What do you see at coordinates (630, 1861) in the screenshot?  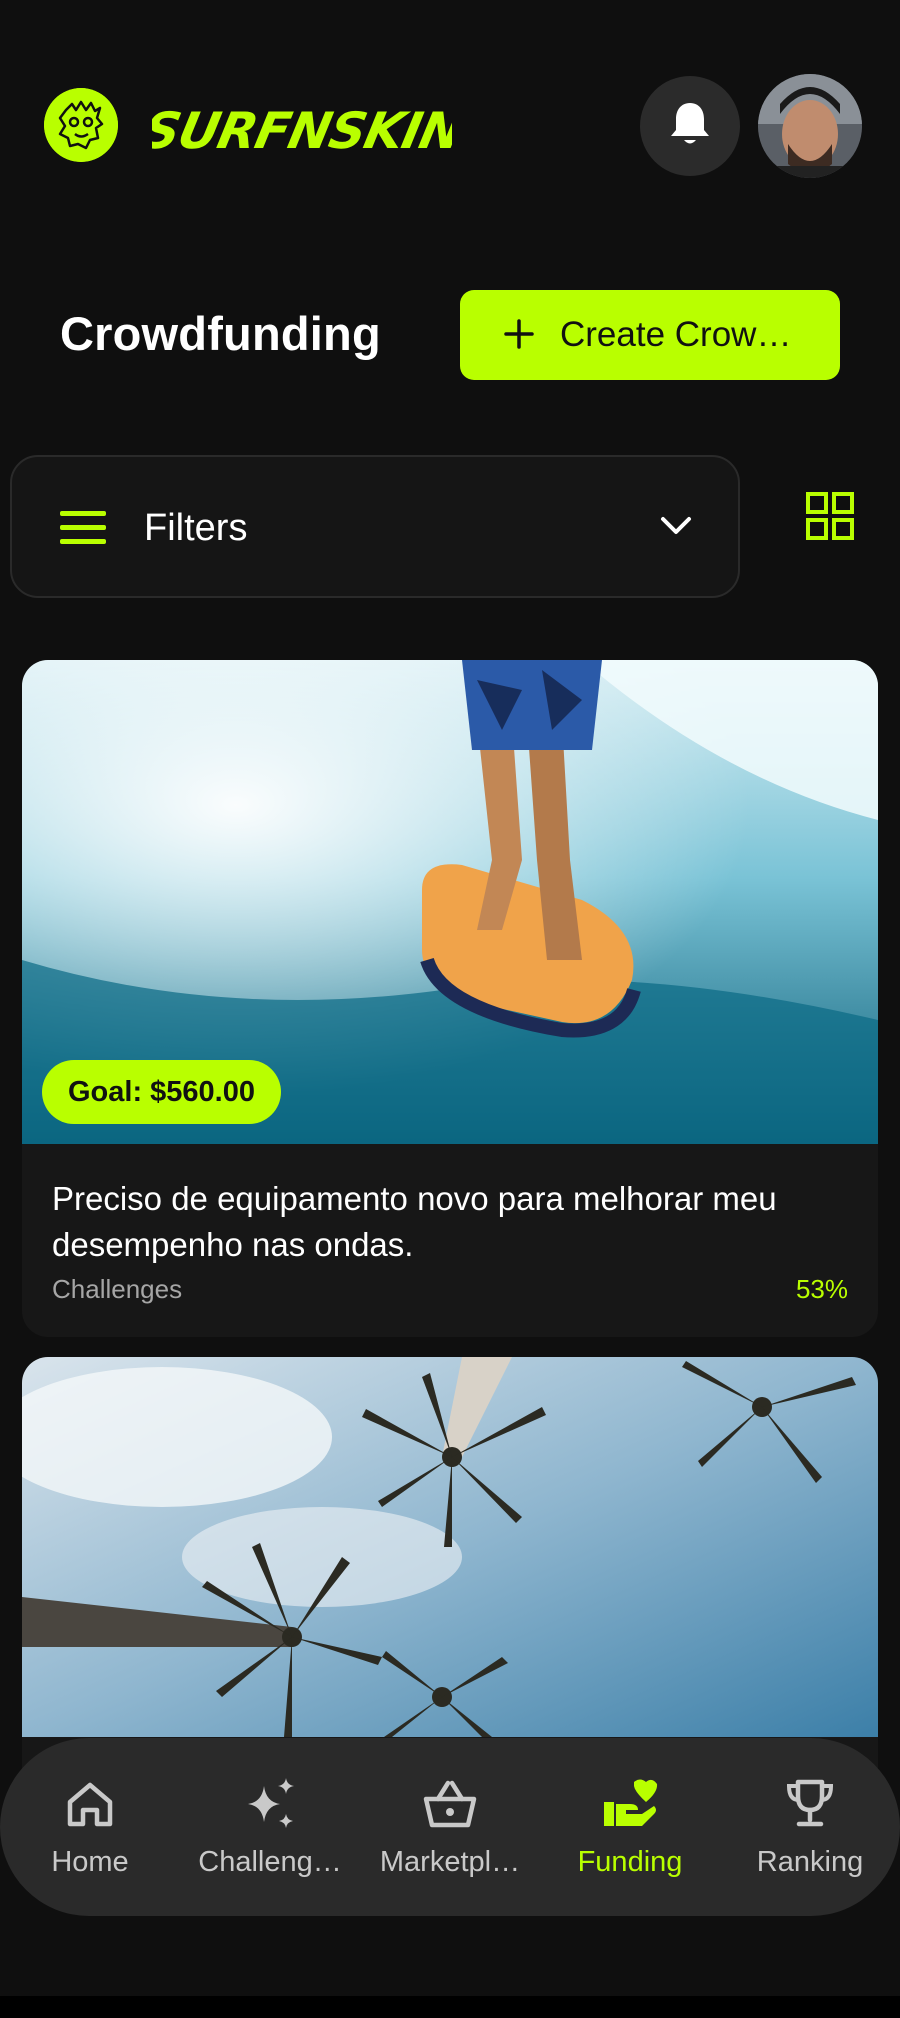 I see `nav-label-funding: Funding` at bounding box center [630, 1861].